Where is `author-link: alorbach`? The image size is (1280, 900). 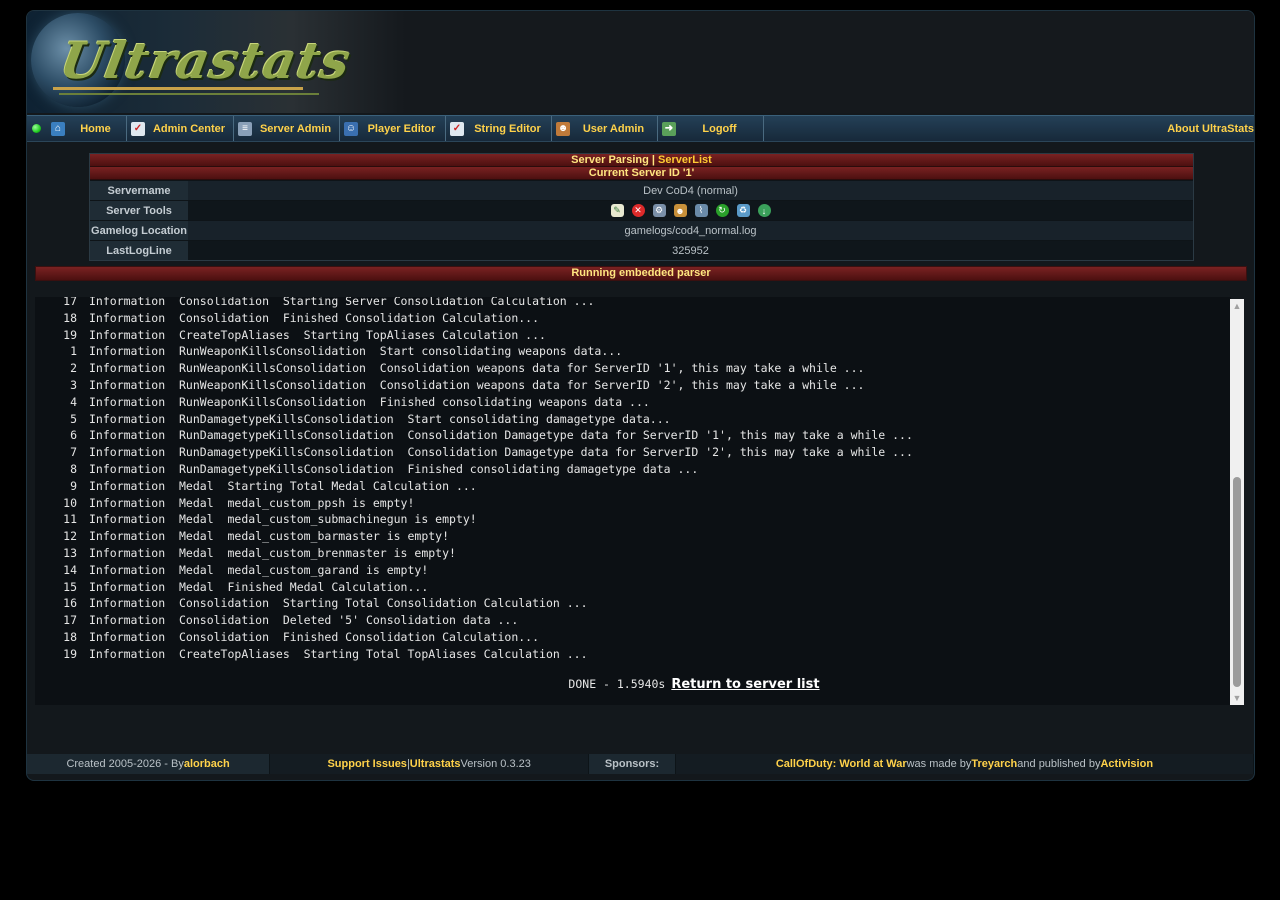
author-link: alorbach is located at coordinates (207, 764).